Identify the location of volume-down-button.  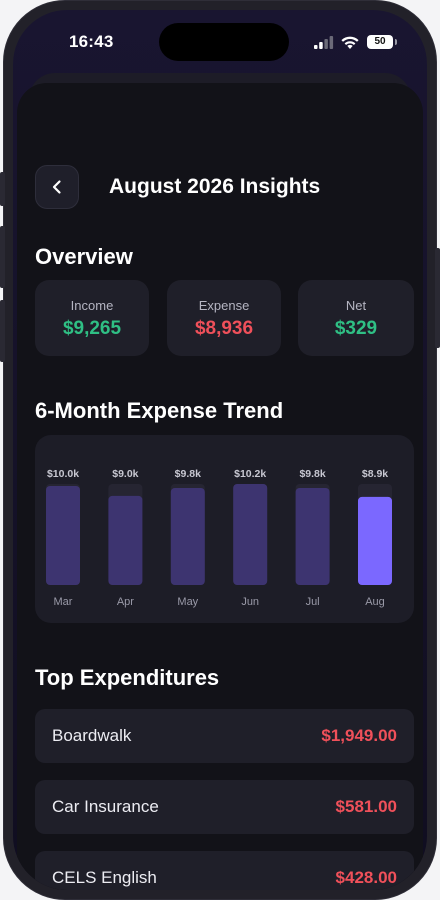
(2, 331).